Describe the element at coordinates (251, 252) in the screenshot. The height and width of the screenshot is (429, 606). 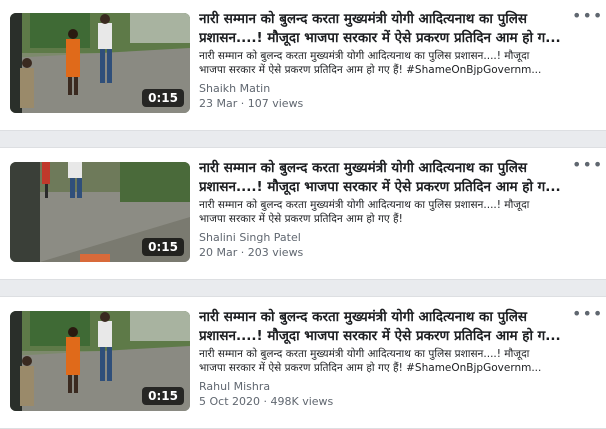
I see `video-meta: 20 Mar · 203 views` at that location.